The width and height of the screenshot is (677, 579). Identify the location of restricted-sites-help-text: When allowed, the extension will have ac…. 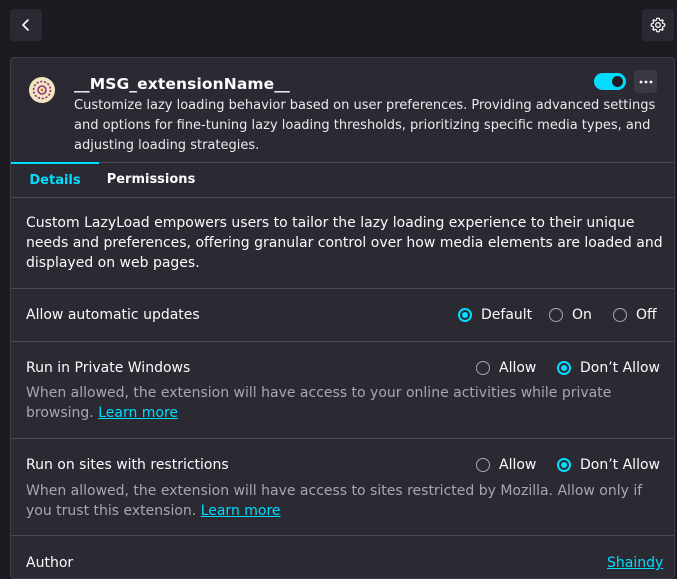
(334, 501).